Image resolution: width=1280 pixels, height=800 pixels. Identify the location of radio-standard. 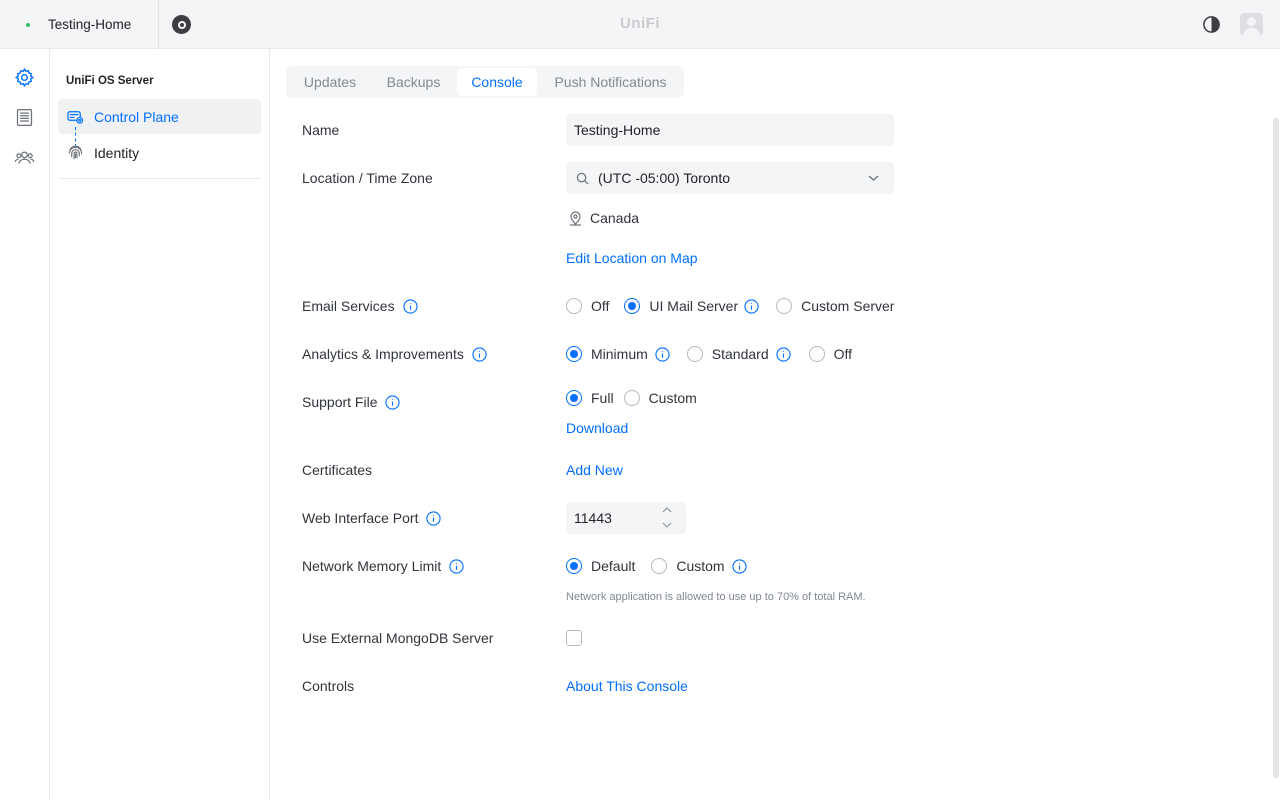
(694, 354).